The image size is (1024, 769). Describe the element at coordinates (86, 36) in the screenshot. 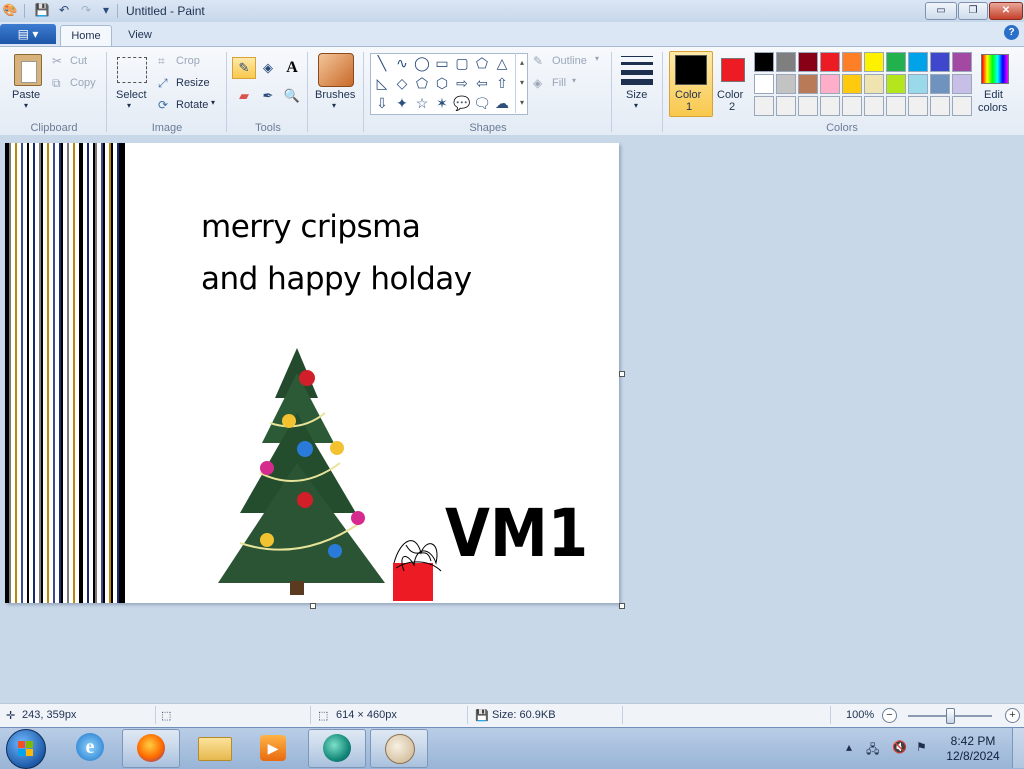

I see `tab-home: Home` at that location.